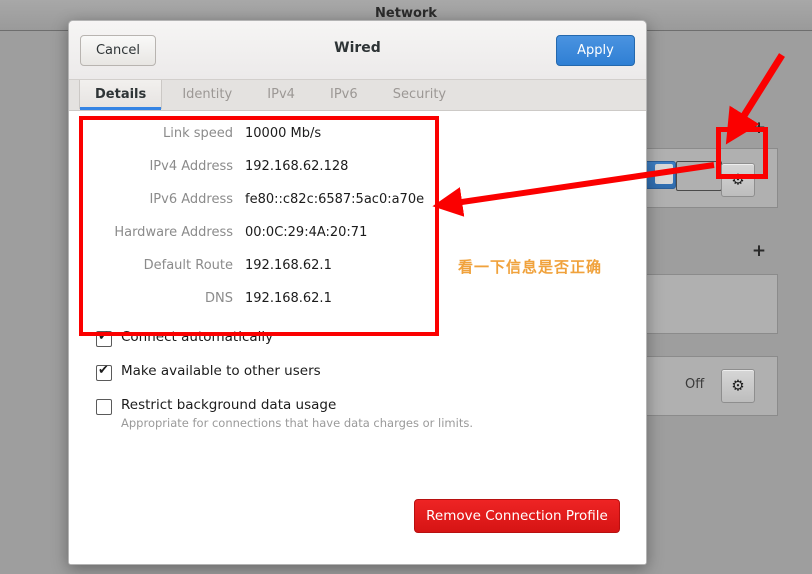 Image resolution: width=812 pixels, height=574 pixels. I want to click on detail-value: 10000 Mb/s, so click(283, 133).